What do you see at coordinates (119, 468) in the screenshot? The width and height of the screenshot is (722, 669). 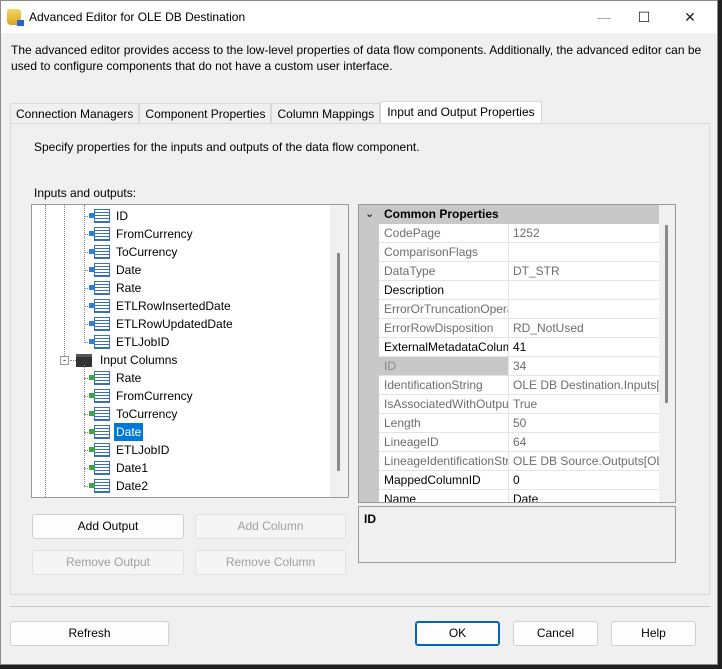 I see `tree-item-input-column: Date1` at bounding box center [119, 468].